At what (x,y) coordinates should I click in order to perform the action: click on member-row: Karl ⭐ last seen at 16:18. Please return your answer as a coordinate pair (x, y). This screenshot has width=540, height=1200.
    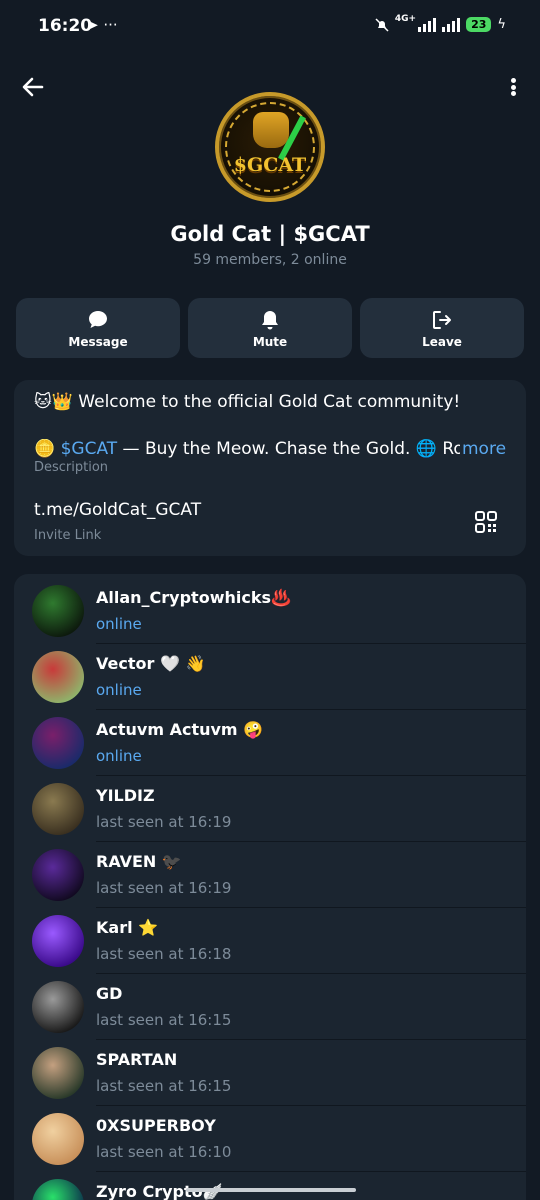
    Looking at the image, I should click on (270, 941).